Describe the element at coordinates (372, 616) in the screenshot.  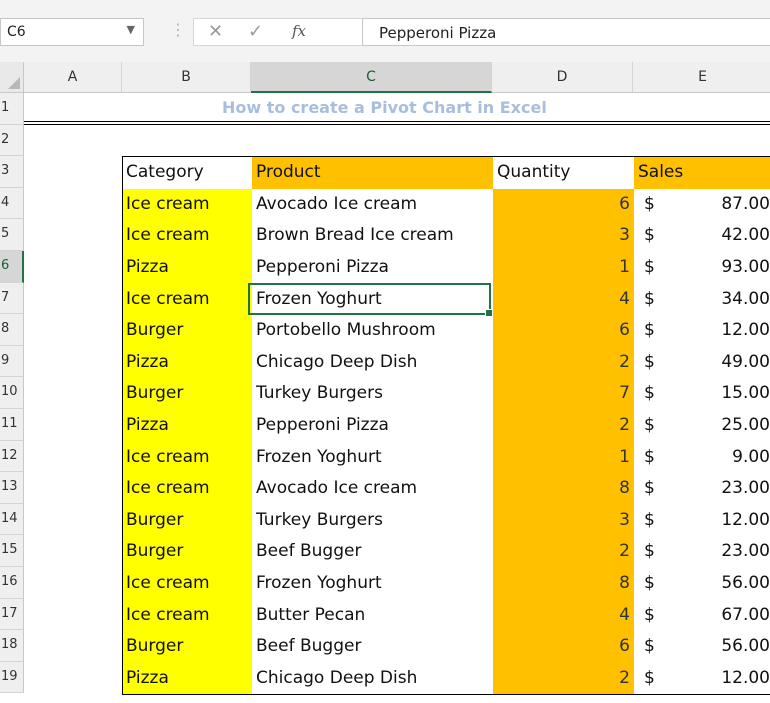
I see `cell-product: Butter Pecan` at that location.